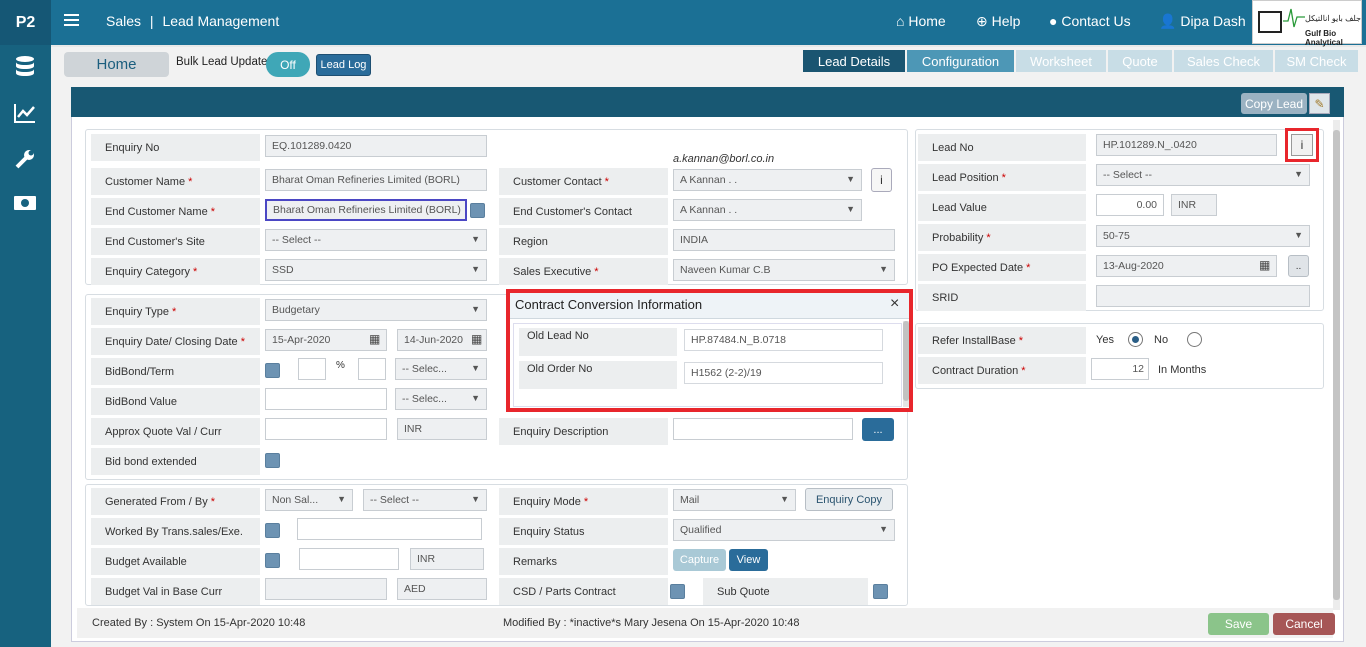 The image size is (1366, 647). I want to click on bidbond-term-checkbox, so click(272, 370).